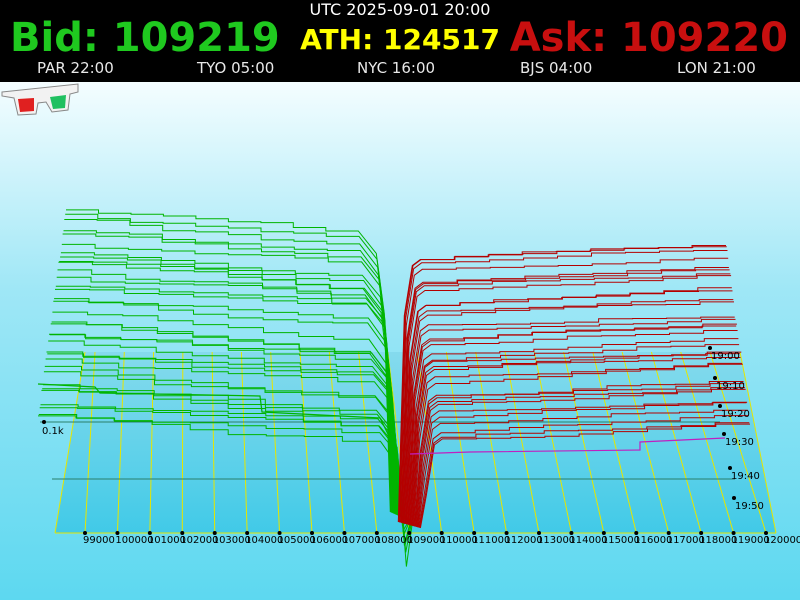 The image size is (800, 600). I want to click on clock-bjs: BJS 04:00, so click(556, 68).